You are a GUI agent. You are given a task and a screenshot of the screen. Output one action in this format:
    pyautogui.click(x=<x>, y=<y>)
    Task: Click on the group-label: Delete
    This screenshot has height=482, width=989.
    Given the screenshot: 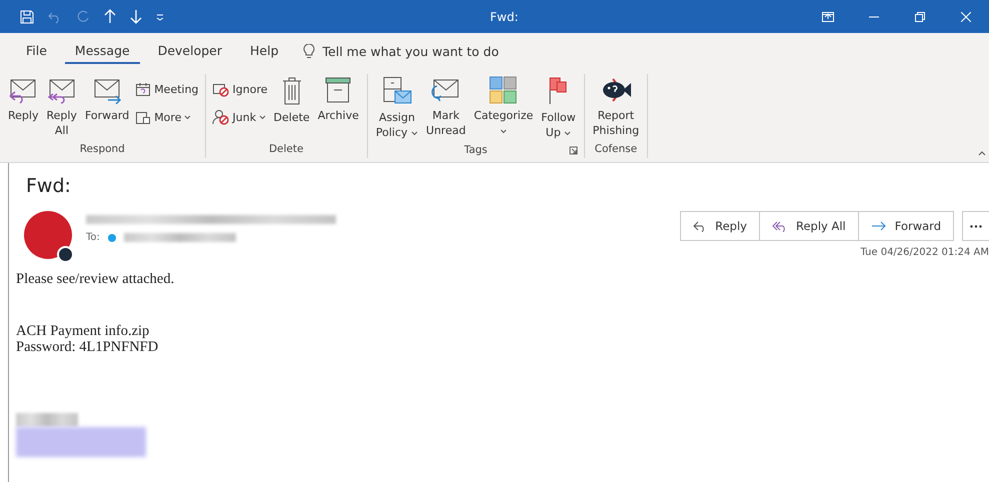 What is the action you would take?
    pyautogui.click(x=286, y=149)
    